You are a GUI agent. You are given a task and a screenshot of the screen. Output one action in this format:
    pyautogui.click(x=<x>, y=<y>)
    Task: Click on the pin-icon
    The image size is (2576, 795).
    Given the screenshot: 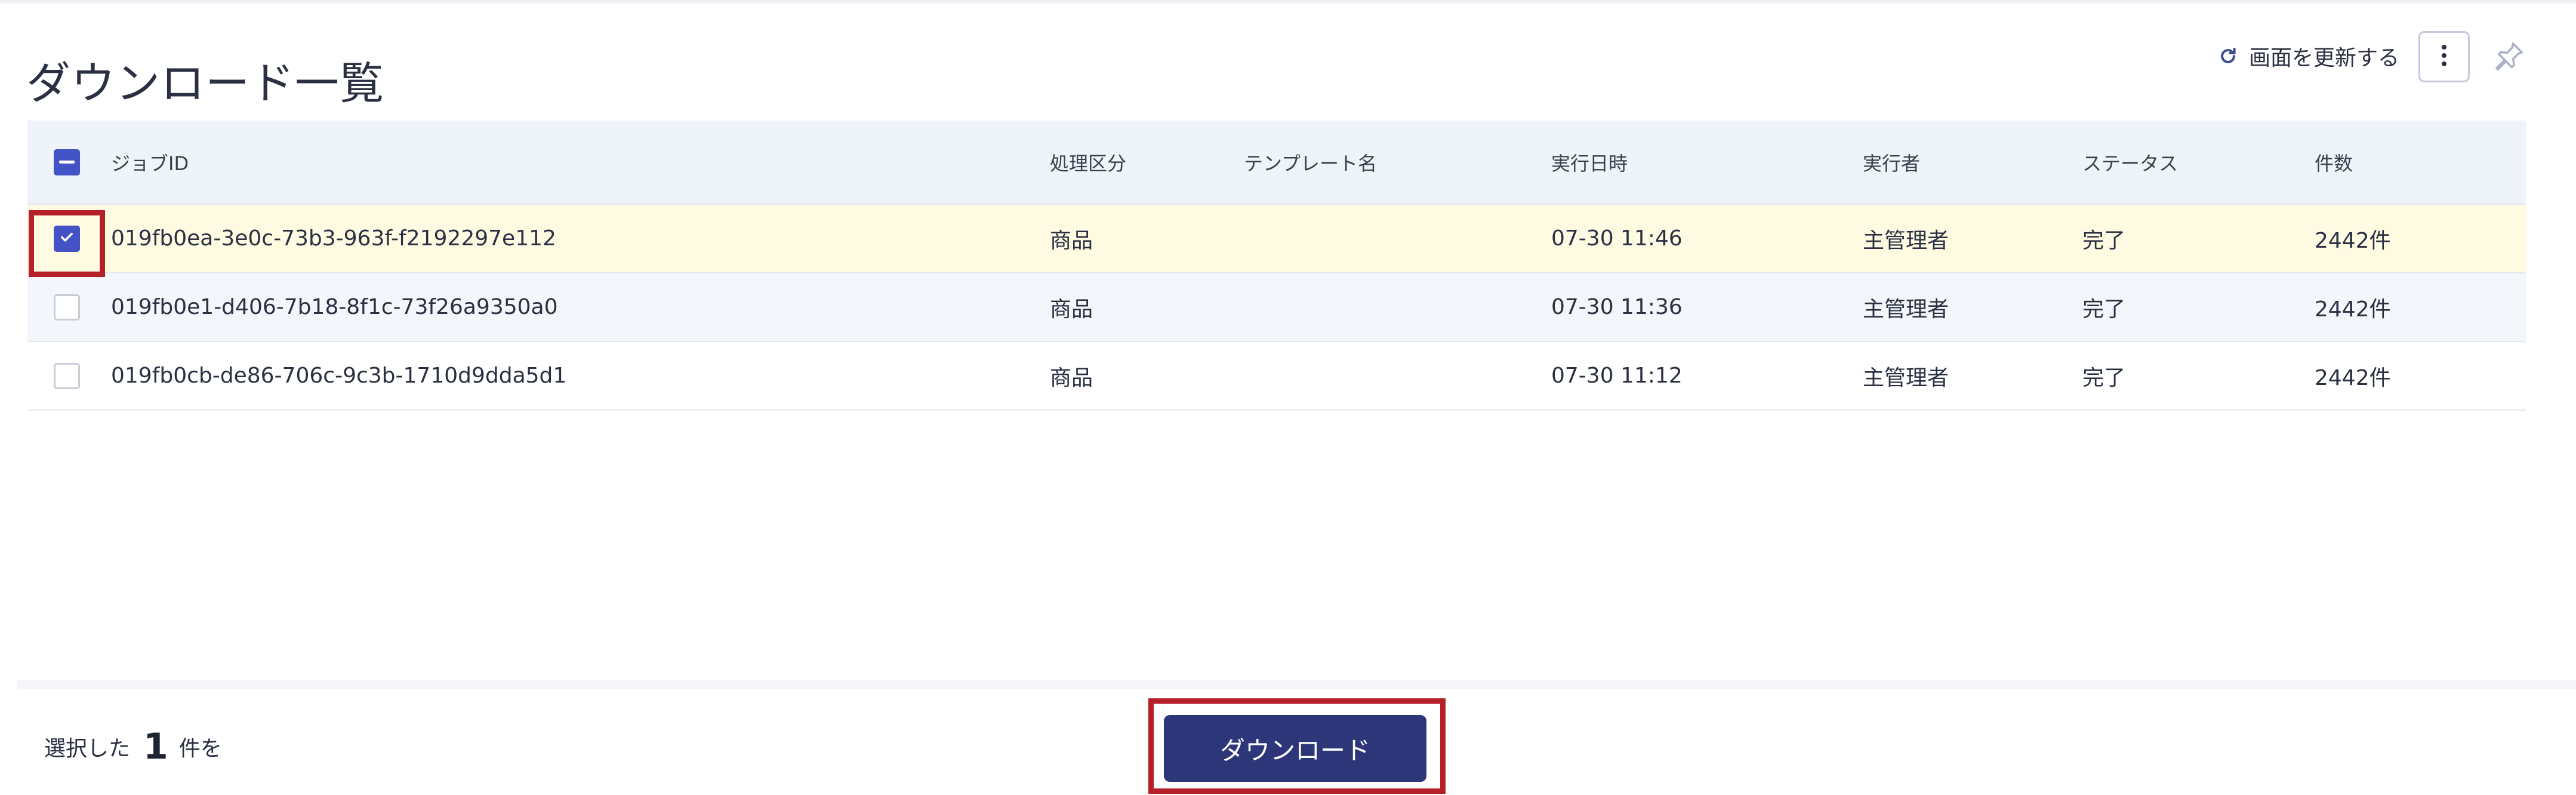 What is the action you would take?
    pyautogui.click(x=2509, y=57)
    